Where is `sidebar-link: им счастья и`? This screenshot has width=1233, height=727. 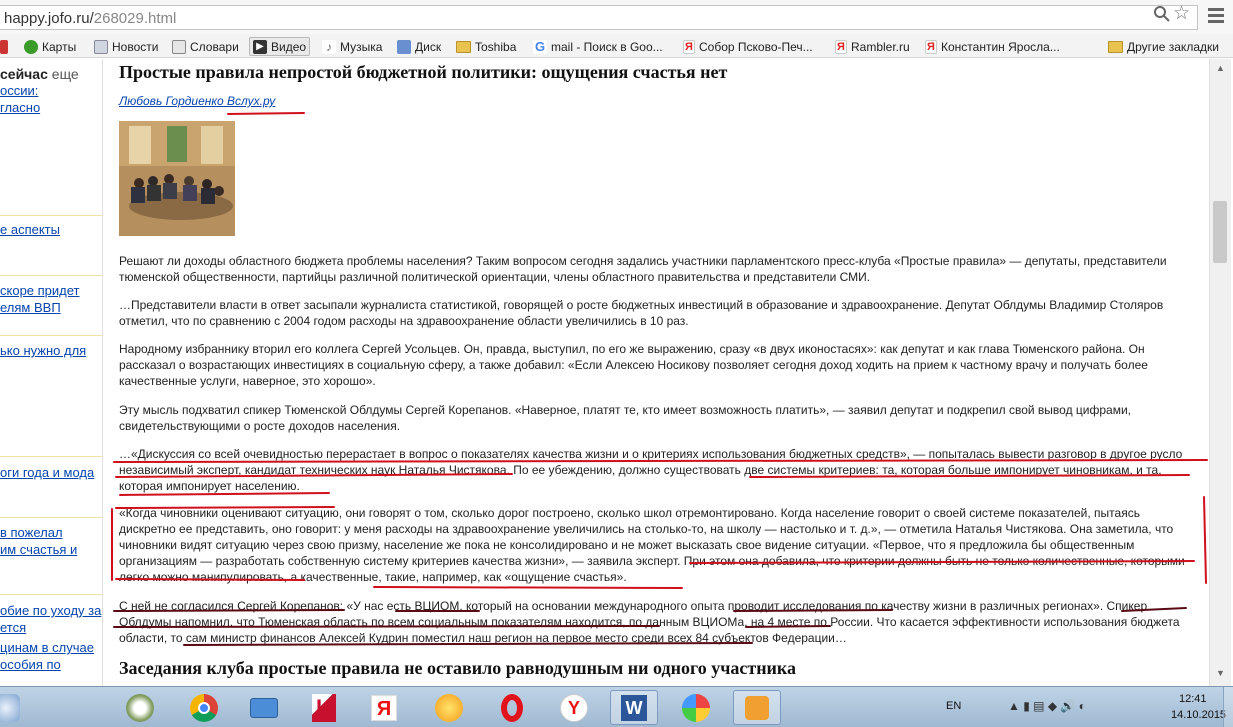 sidebar-link: им счастья и is located at coordinates (38, 549).